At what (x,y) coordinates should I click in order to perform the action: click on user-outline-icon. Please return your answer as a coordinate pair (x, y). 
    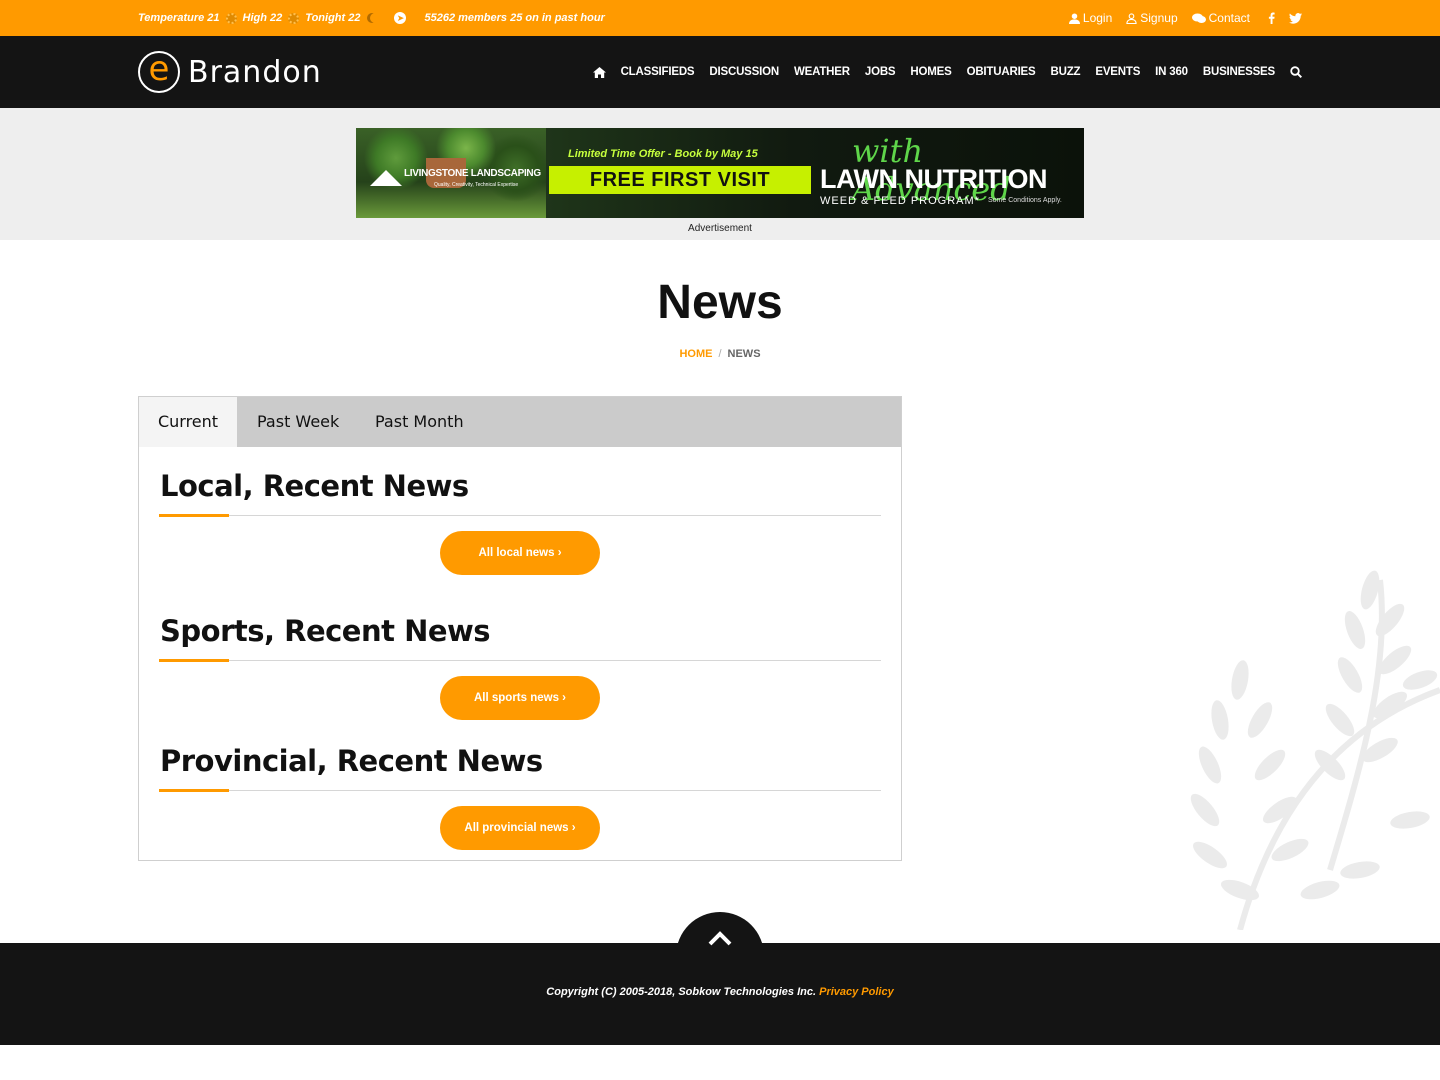
    Looking at the image, I should click on (1131, 18).